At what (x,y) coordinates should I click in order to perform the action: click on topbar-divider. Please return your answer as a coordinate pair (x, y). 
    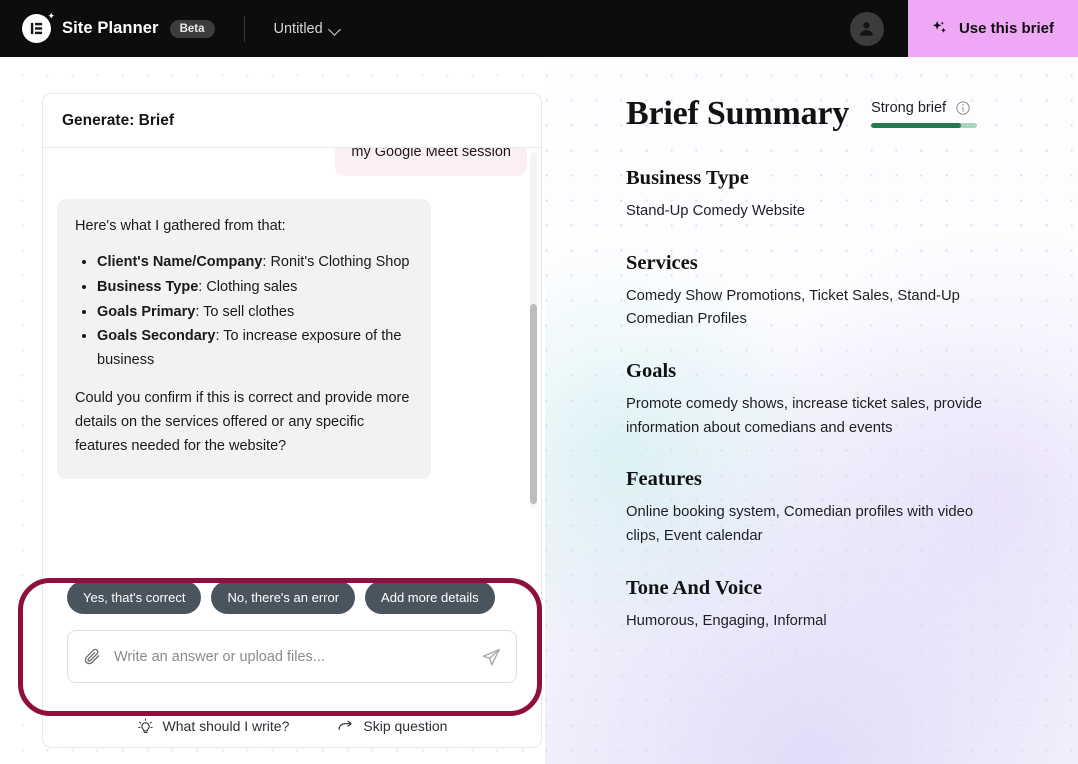
    Looking at the image, I should click on (244, 28).